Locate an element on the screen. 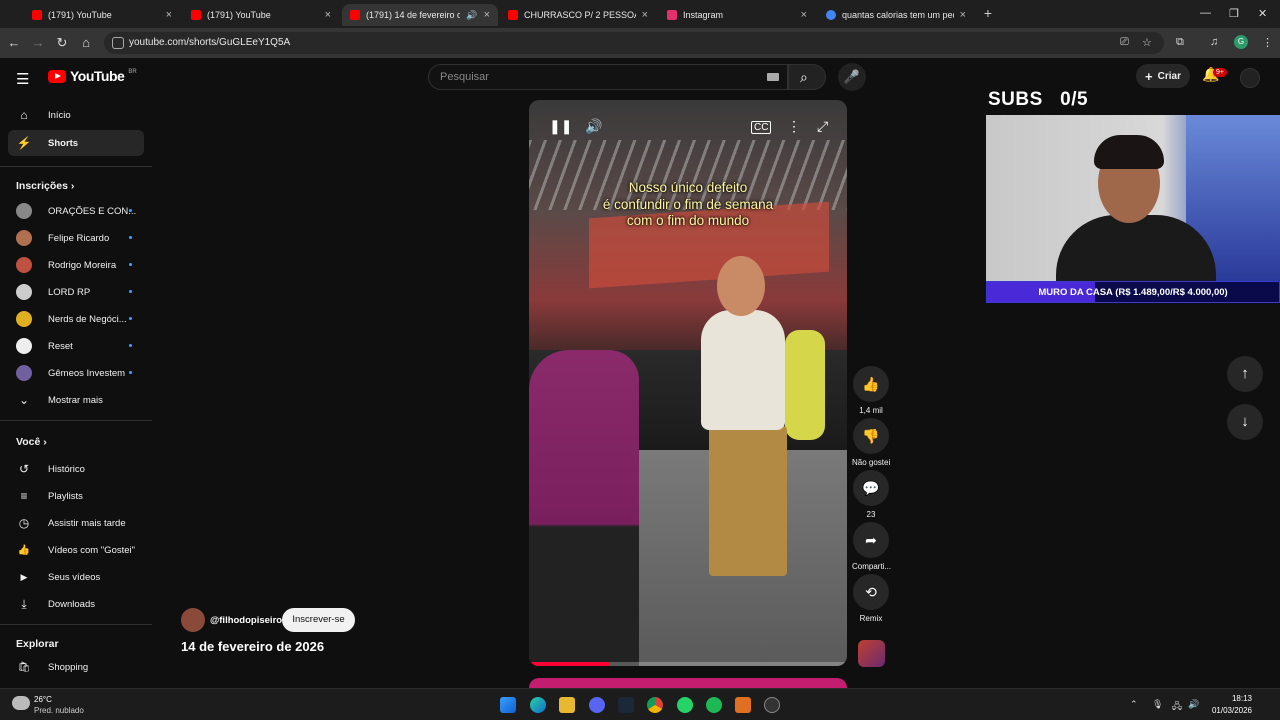  forward-icon: → is located at coordinates (38, 42).